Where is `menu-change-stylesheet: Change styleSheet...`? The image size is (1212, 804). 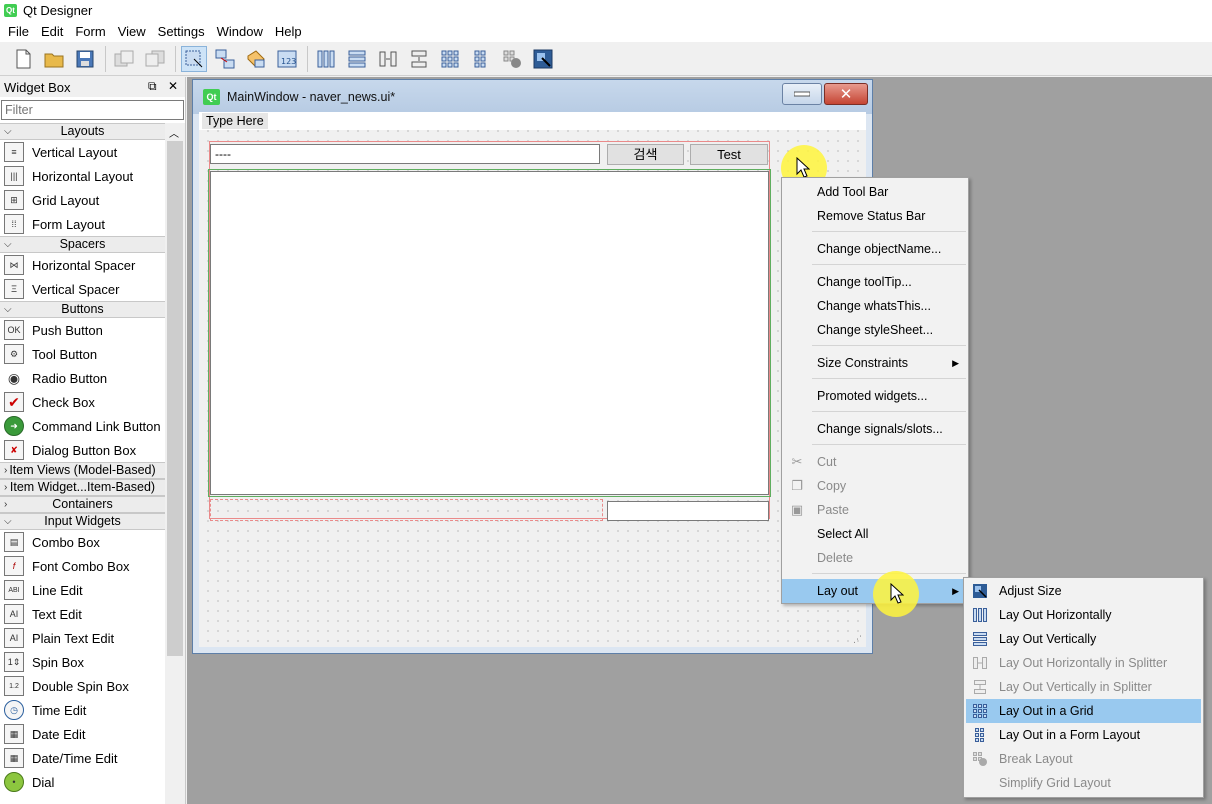 menu-change-stylesheet: Change styleSheet... is located at coordinates (875, 330).